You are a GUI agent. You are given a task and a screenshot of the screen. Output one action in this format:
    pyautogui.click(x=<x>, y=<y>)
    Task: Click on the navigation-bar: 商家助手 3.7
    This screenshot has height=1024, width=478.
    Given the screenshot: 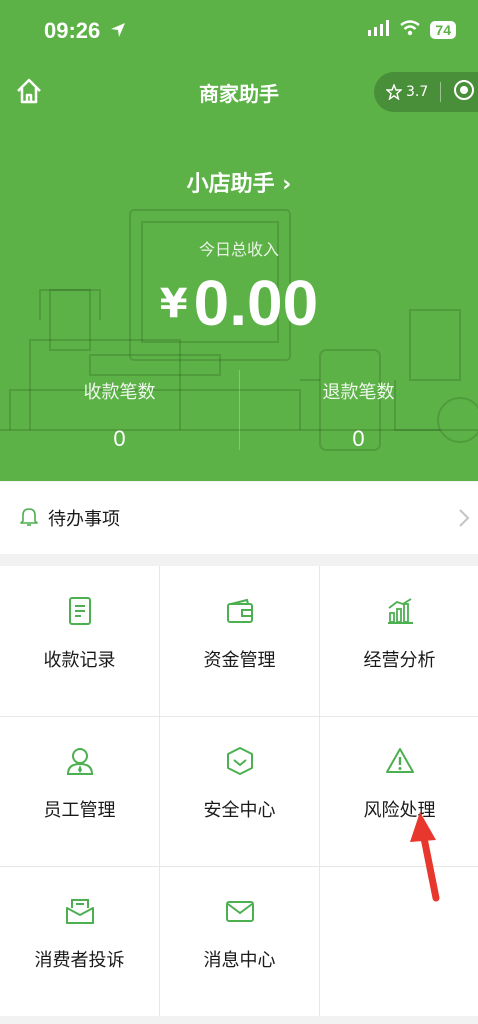 What is the action you would take?
    pyautogui.click(x=239, y=92)
    